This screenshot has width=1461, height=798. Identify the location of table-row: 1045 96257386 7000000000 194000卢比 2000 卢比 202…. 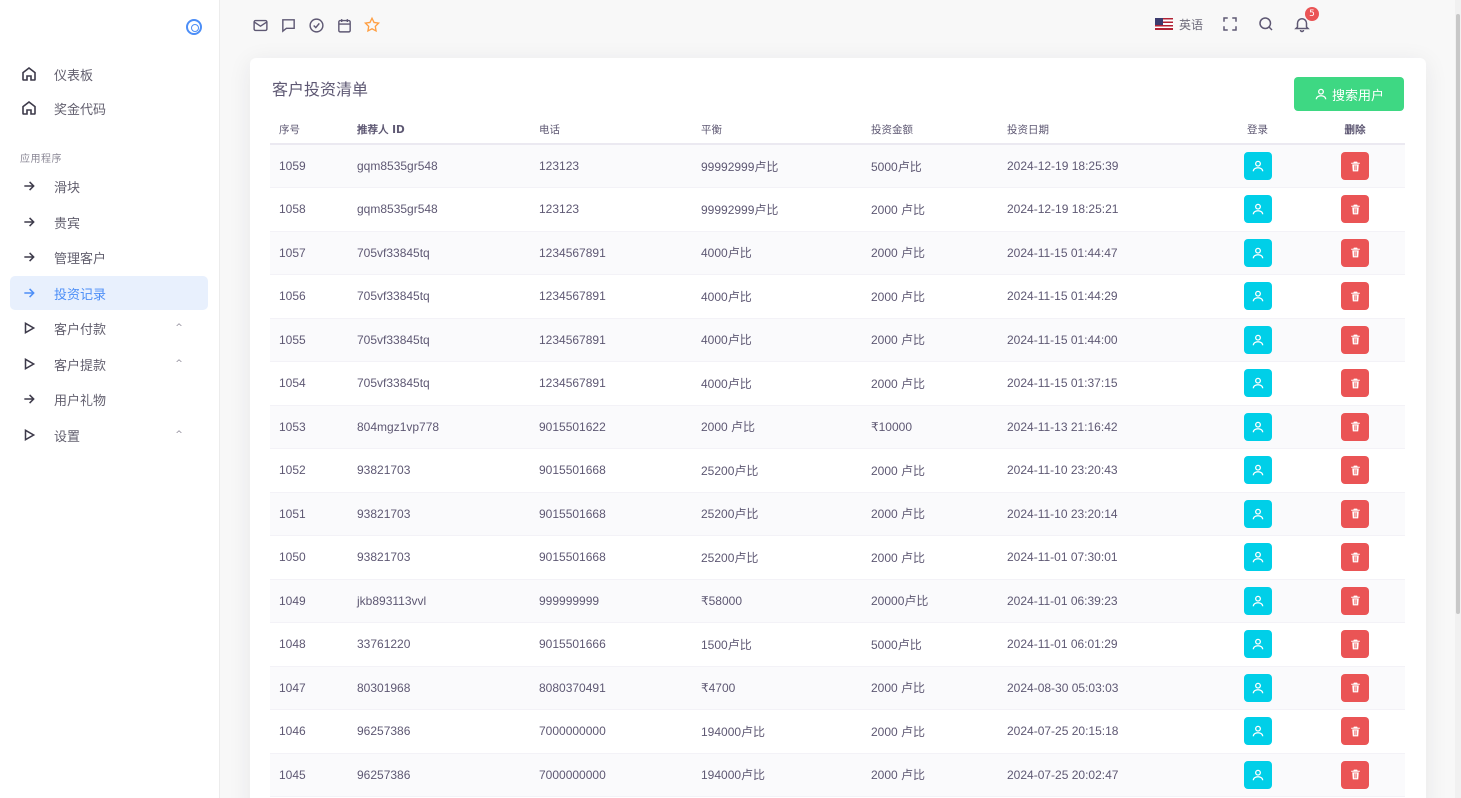
(837, 775).